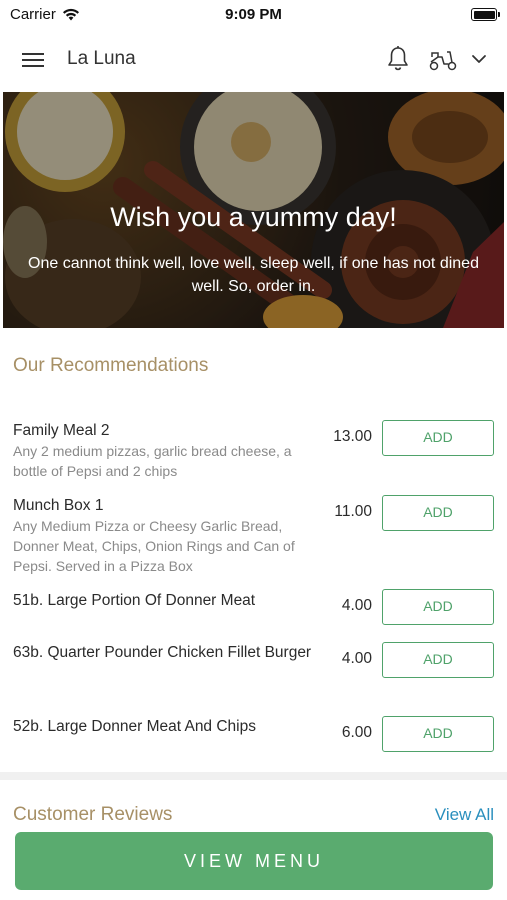 The image size is (507, 900). What do you see at coordinates (93, 814) in the screenshot?
I see `reviews-title: Customer Reviews` at bounding box center [93, 814].